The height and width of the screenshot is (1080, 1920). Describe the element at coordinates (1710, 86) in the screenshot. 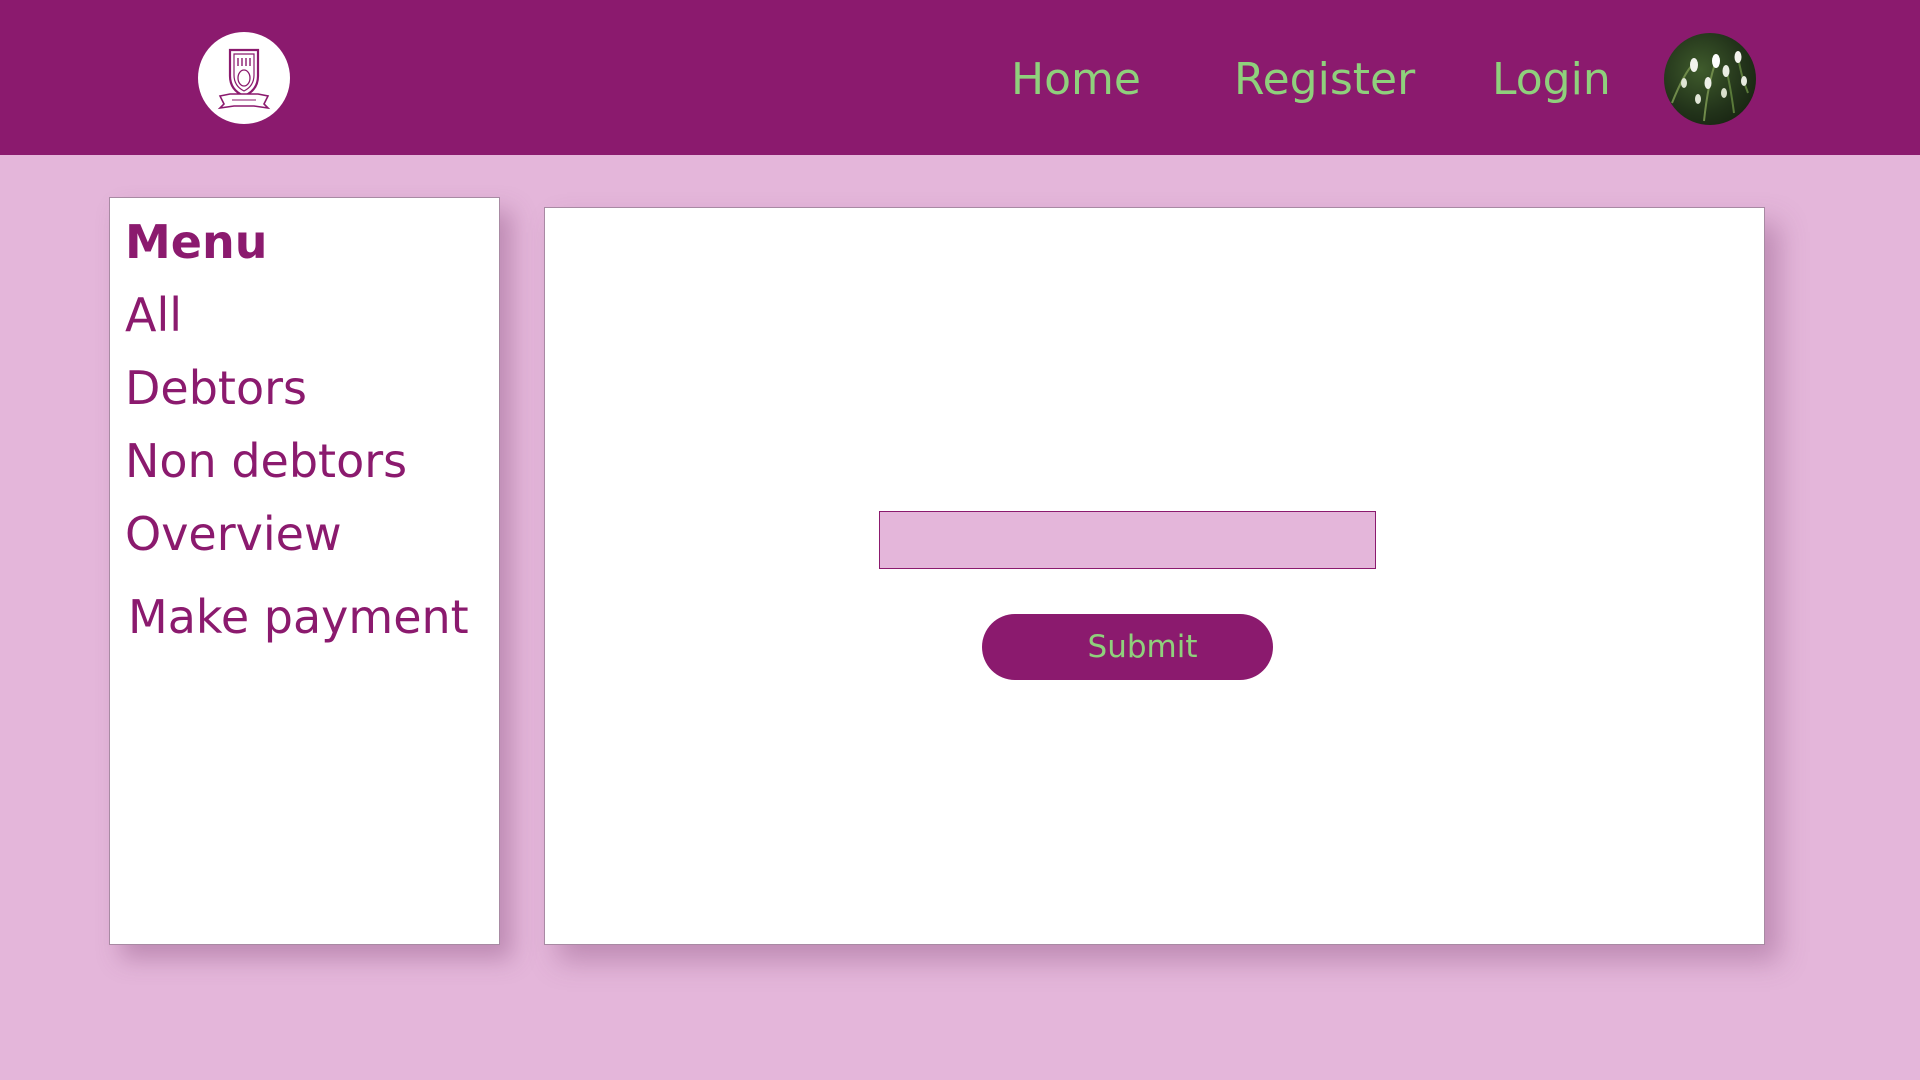

I see `avatar-flowers-image` at that location.